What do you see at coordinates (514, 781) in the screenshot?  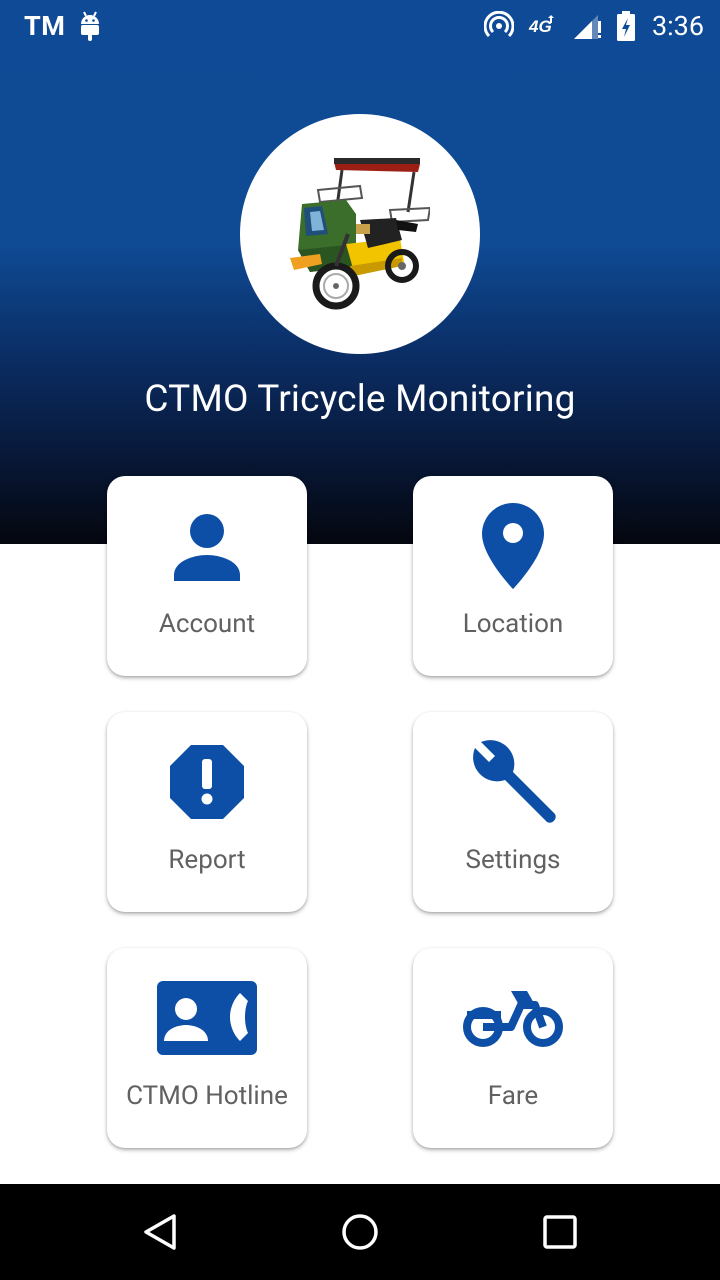 I see `wrench-icon` at bounding box center [514, 781].